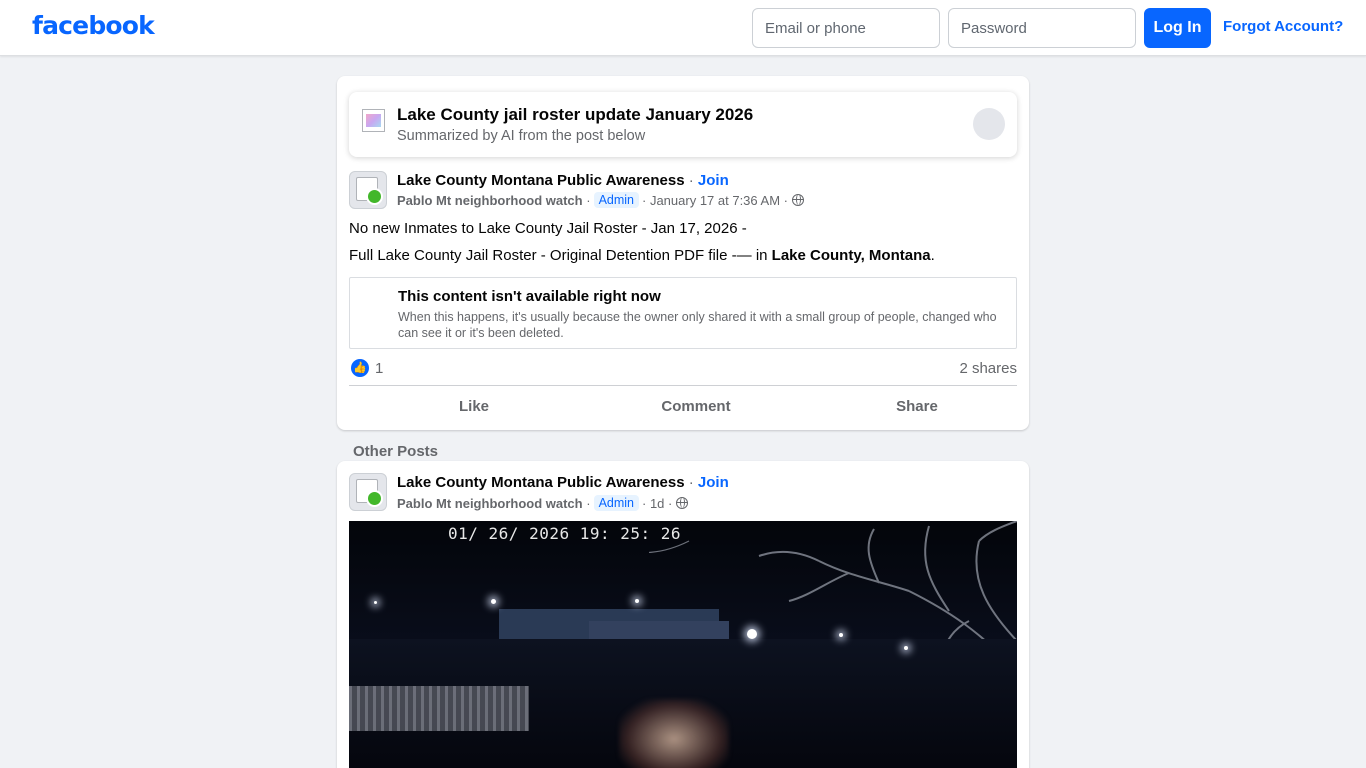 The width and height of the screenshot is (1366, 768). Describe the element at coordinates (521, 136) in the screenshot. I see `ai-summary-subtitle: Summarized by AI from the post below` at that location.